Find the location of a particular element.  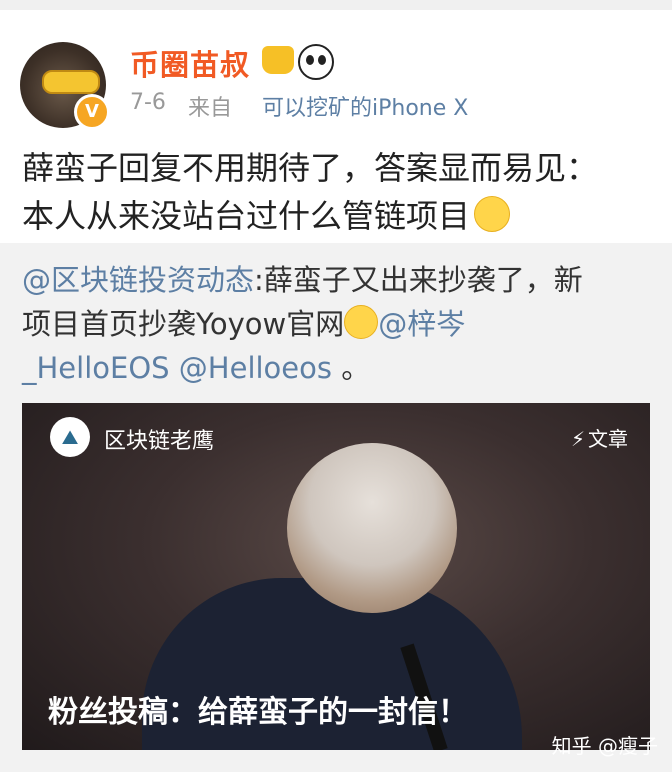

mention-zicen: @梓岑 is located at coordinates (421, 324).